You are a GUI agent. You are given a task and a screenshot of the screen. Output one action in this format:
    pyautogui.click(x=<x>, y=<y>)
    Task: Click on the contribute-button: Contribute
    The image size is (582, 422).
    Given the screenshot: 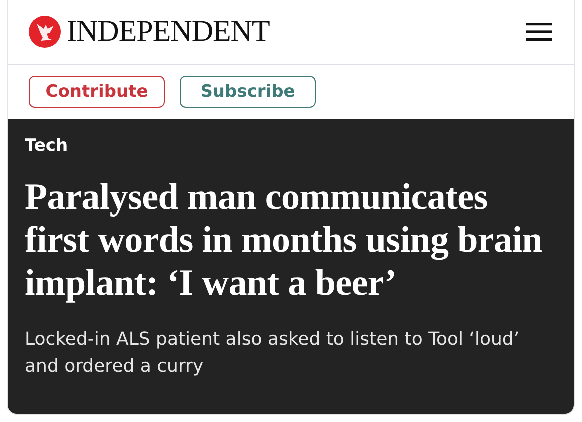 What is the action you would take?
    pyautogui.click(x=97, y=92)
    